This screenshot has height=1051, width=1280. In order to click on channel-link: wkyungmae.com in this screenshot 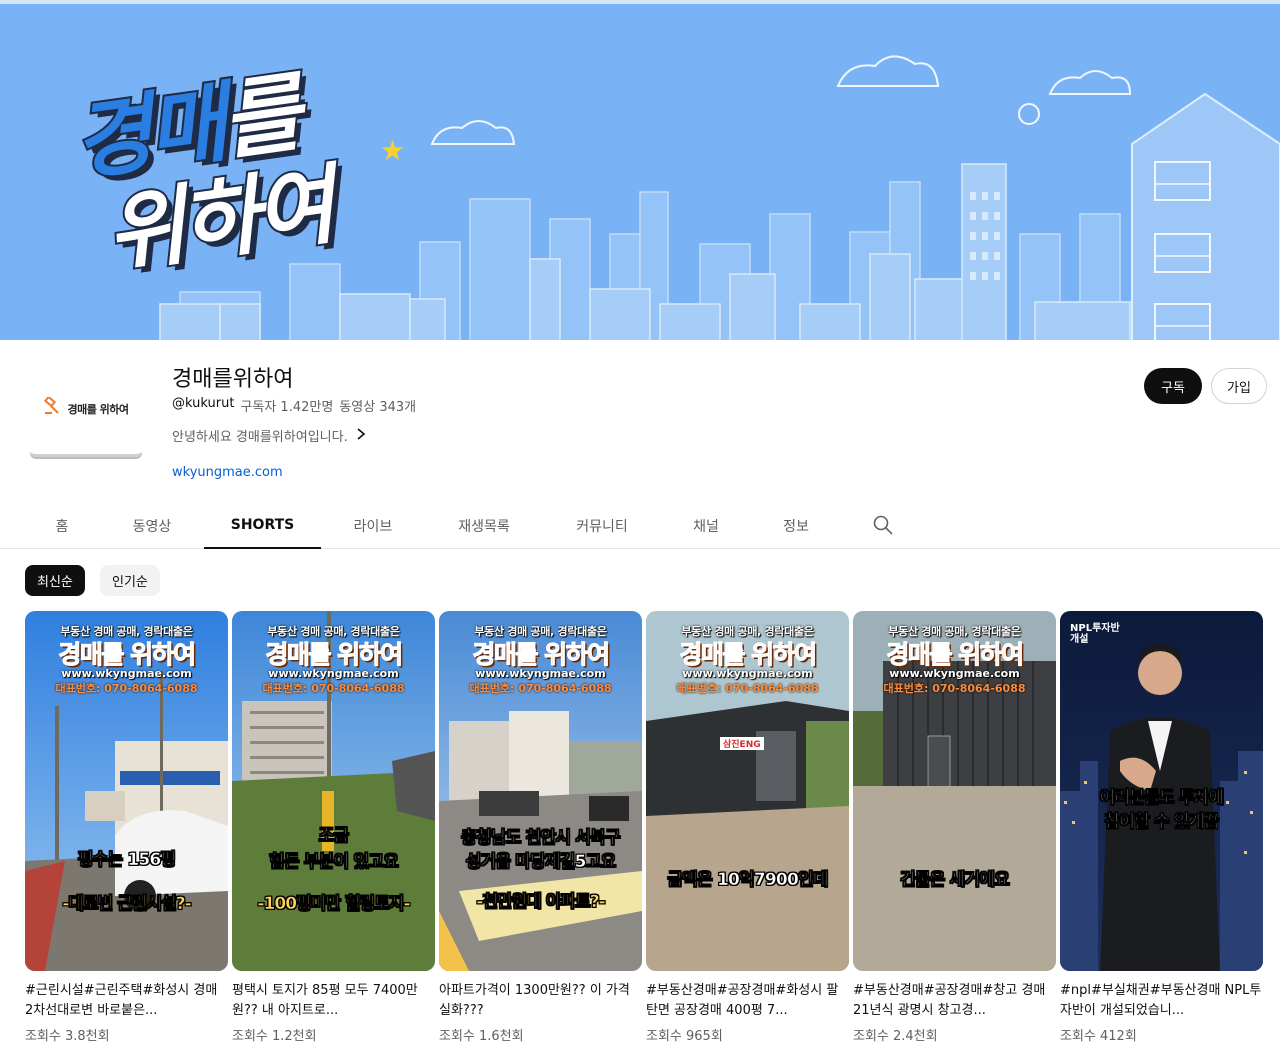, I will do `click(227, 472)`.